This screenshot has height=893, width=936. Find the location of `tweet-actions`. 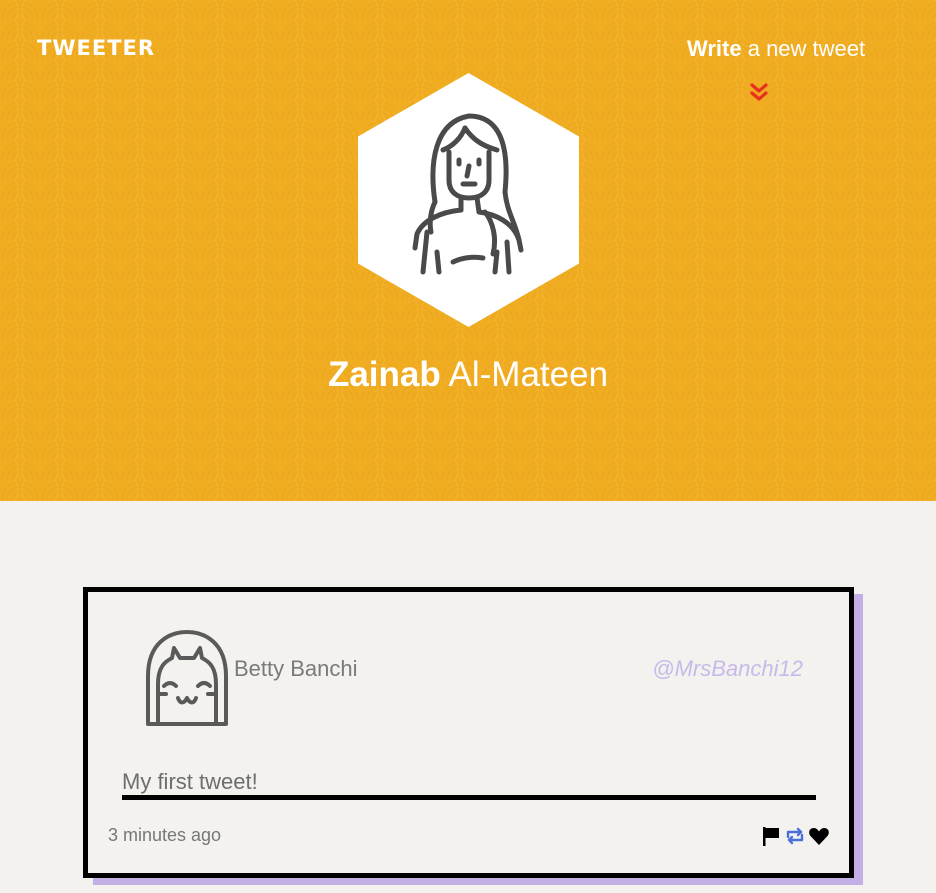

tweet-actions is located at coordinates (795, 836).